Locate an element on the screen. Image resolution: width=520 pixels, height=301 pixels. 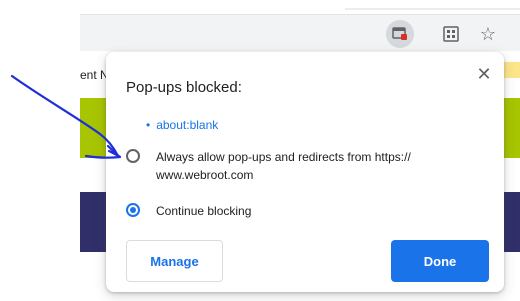
page-green-band-left is located at coordinates (94, 128).